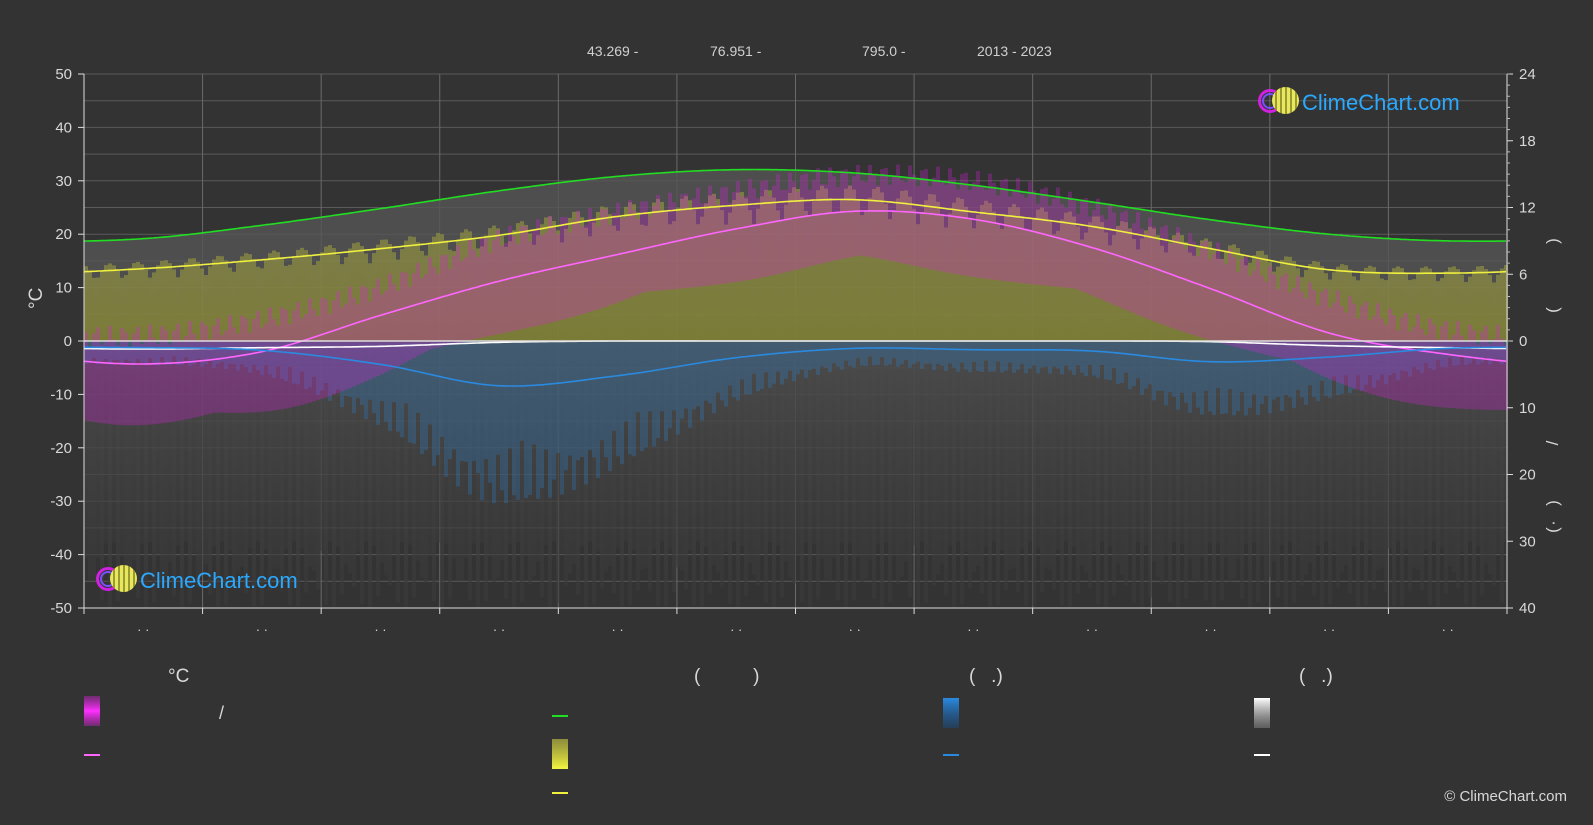 This screenshot has height=825, width=1593. Describe the element at coordinates (222, 713) in the screenshot. I see `legend-temperature-slash: /` at that location.